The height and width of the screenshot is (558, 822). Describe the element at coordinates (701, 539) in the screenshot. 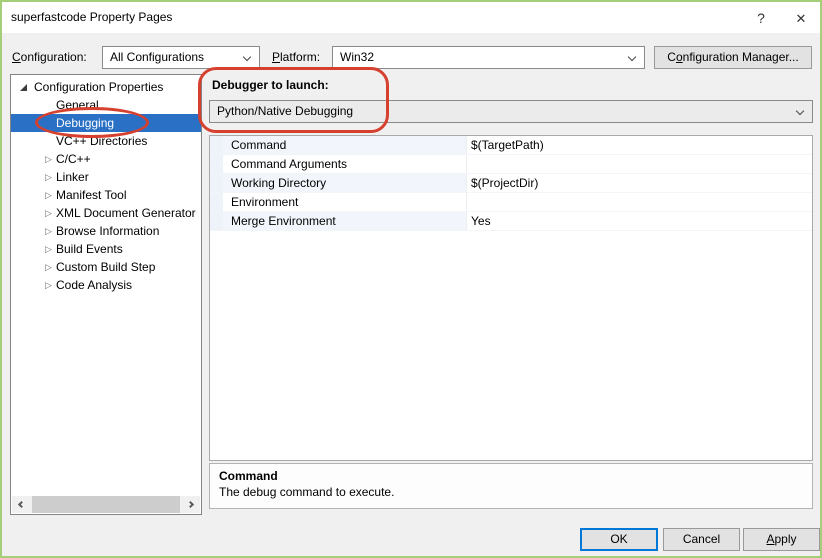

I see `cancel-button: Cancel` at that location.